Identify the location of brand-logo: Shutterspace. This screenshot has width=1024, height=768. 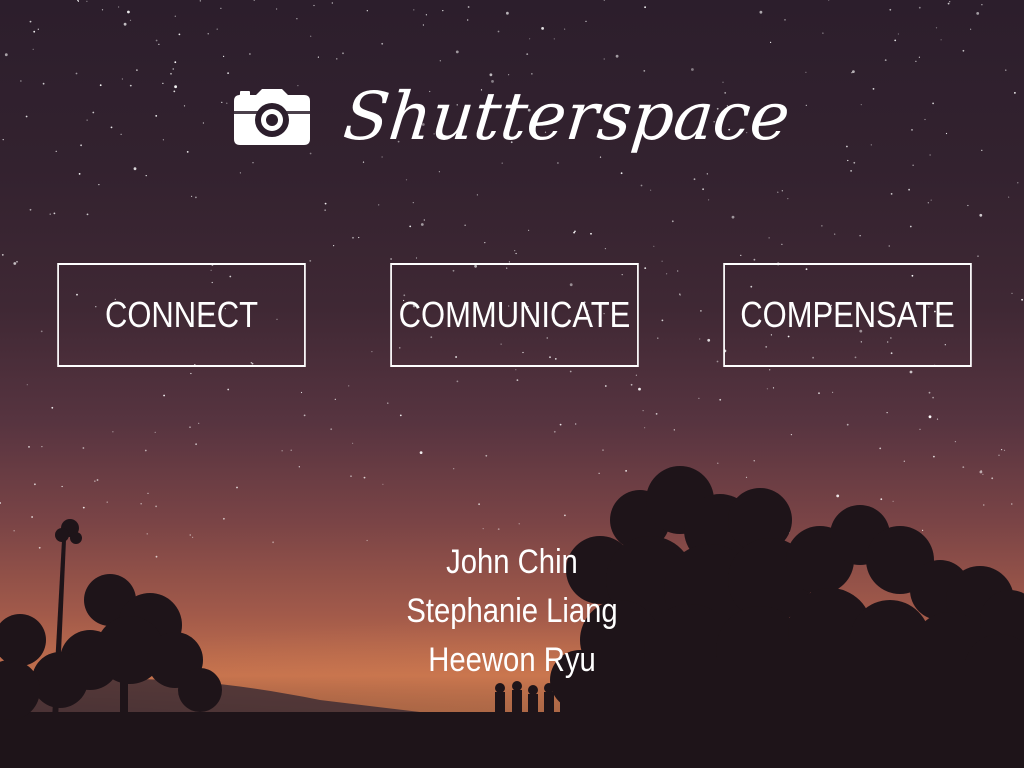
(512, 117).